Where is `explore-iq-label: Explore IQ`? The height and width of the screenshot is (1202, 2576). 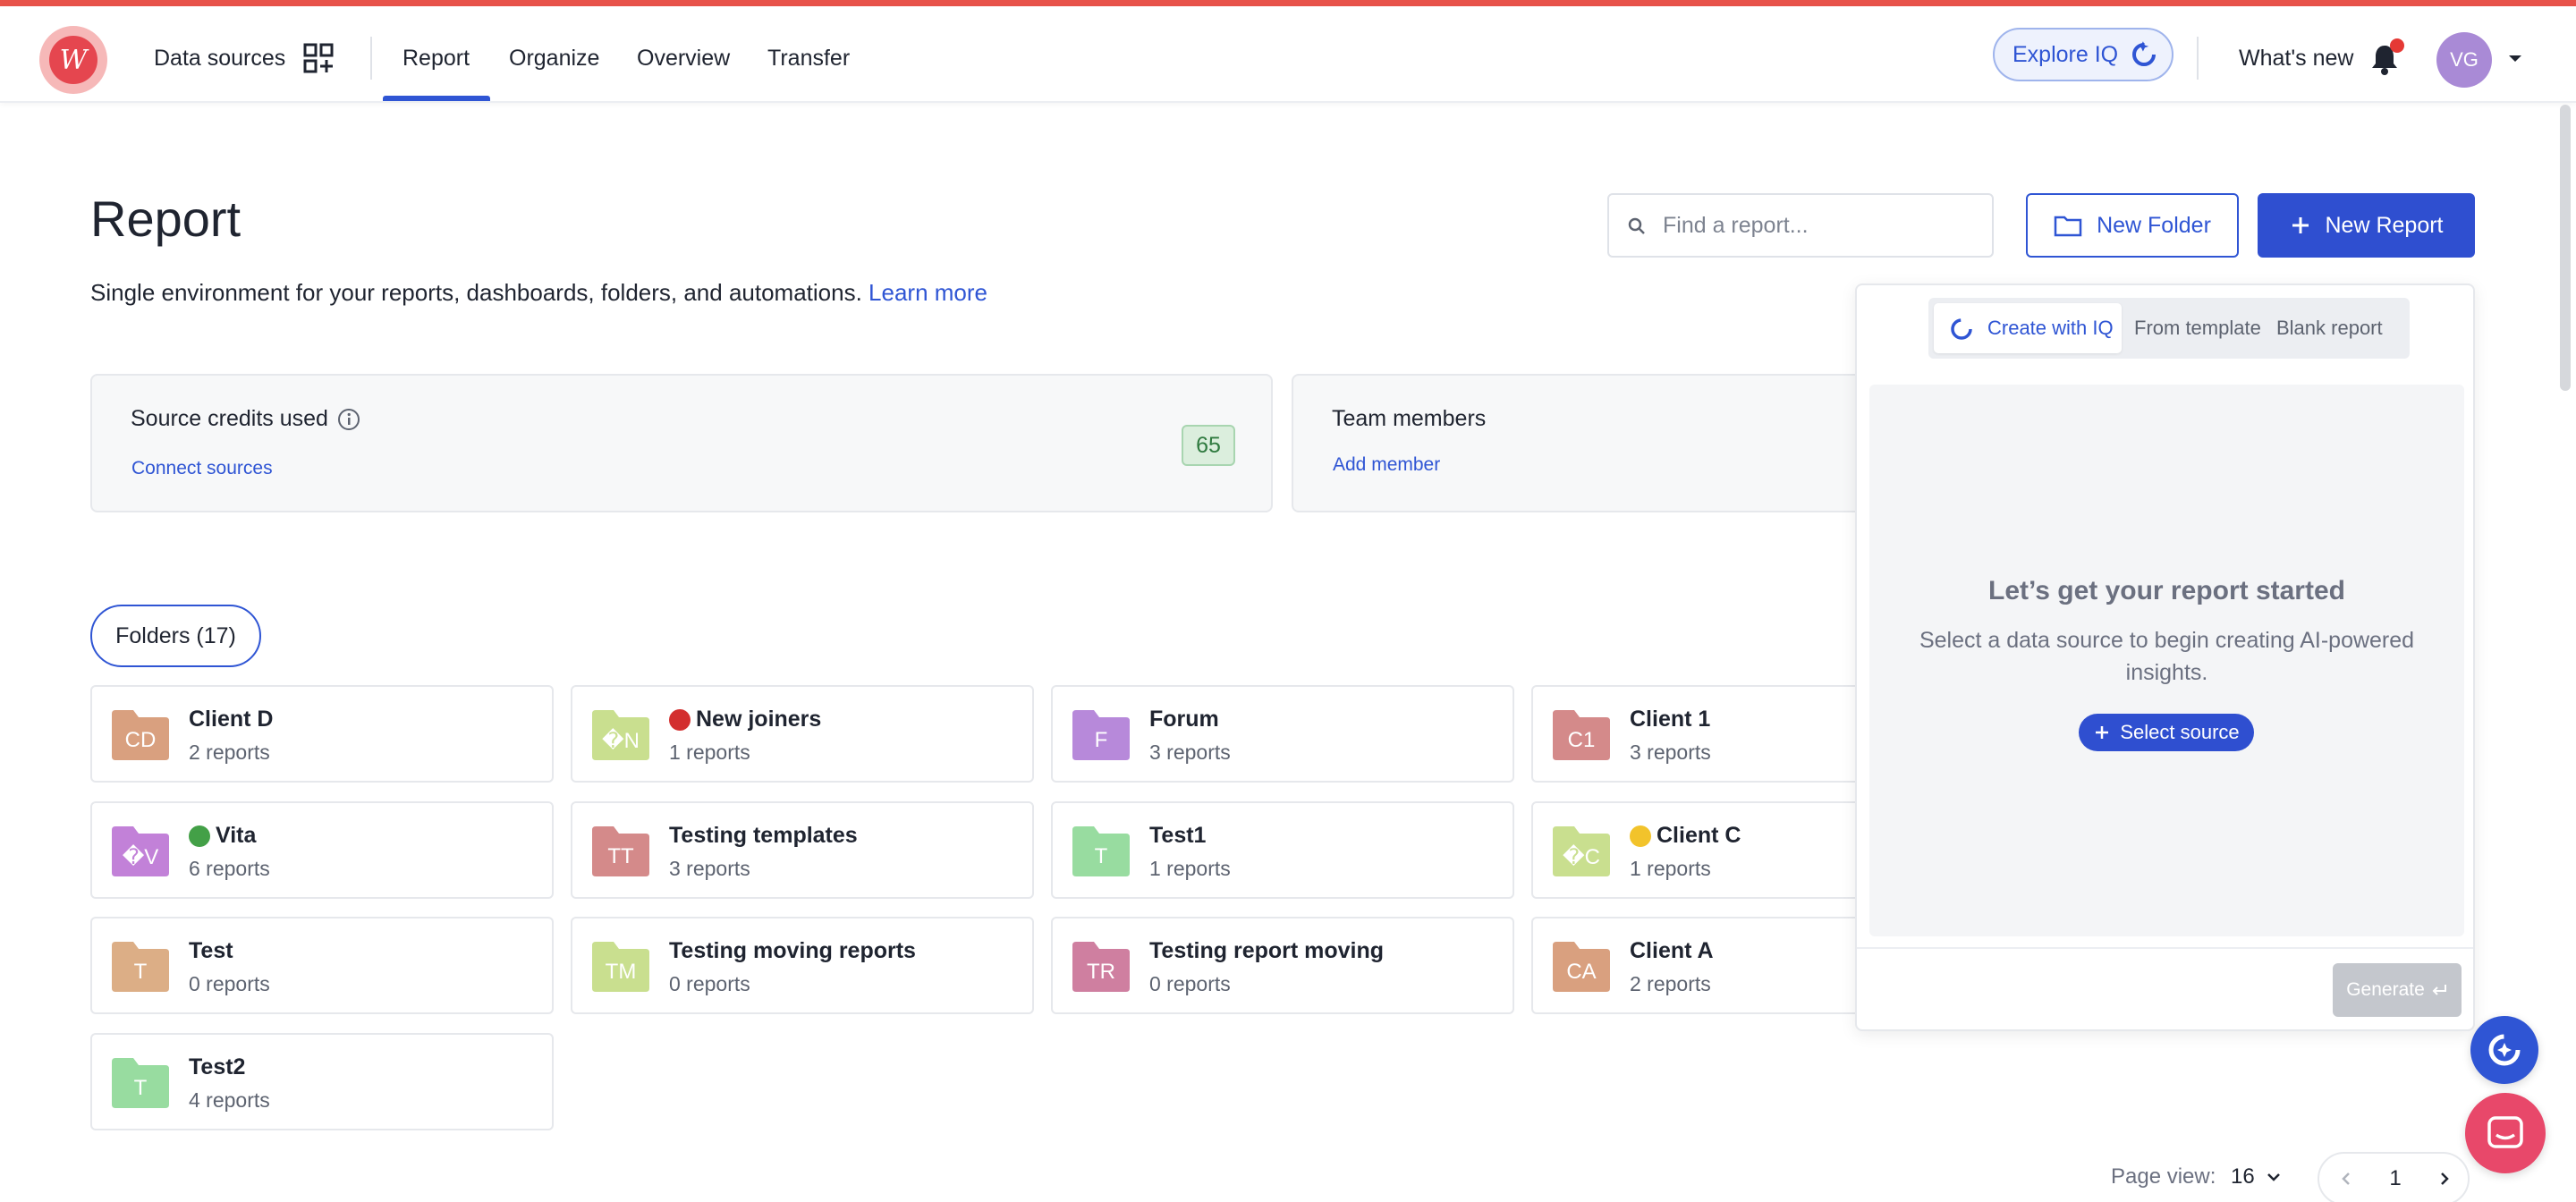 explore-iq-label: Explore IQ is located at coordinates (2065, 54).